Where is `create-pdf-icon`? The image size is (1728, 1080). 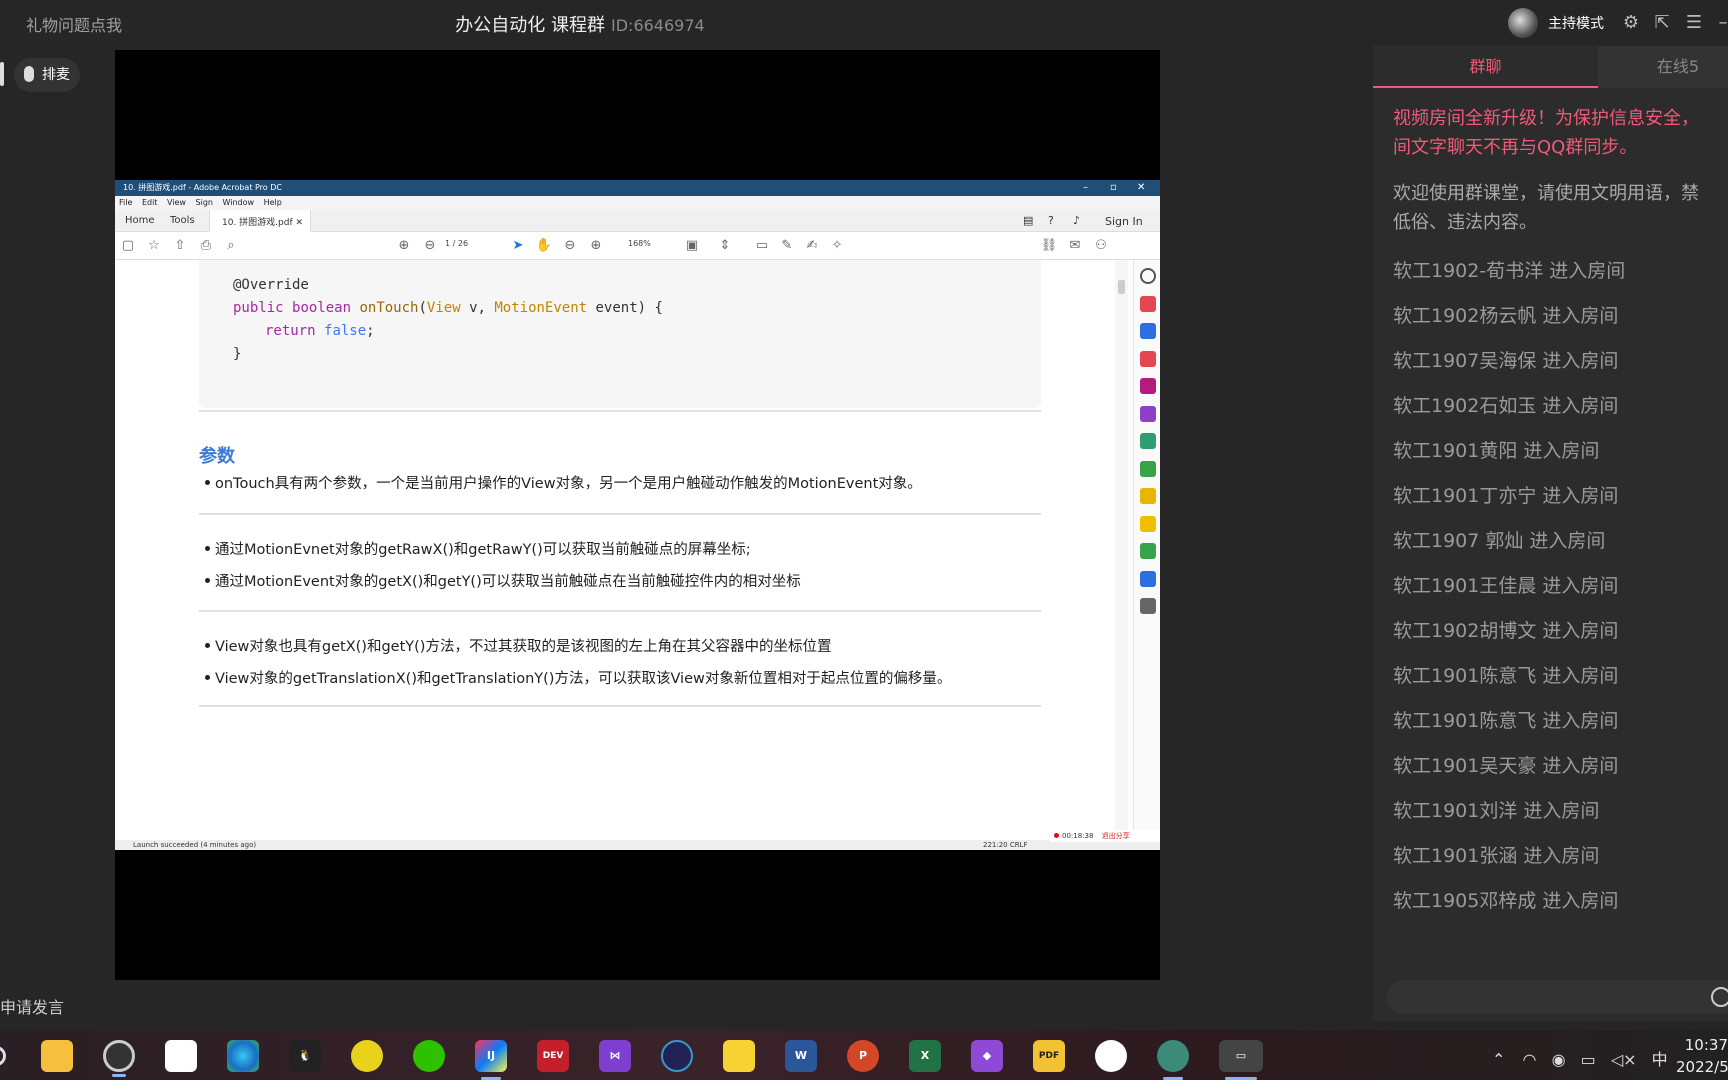 create-pdf-icon is located at coordinates (1148, 304).